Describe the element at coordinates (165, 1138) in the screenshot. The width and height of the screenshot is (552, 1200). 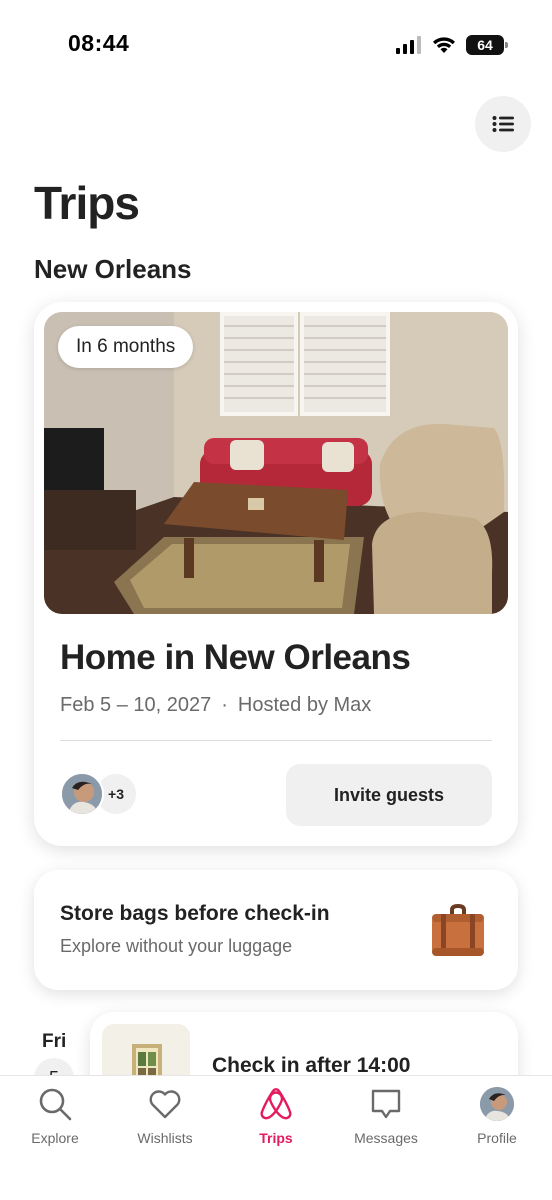
I see `tab-label: Wishlists` at that location.